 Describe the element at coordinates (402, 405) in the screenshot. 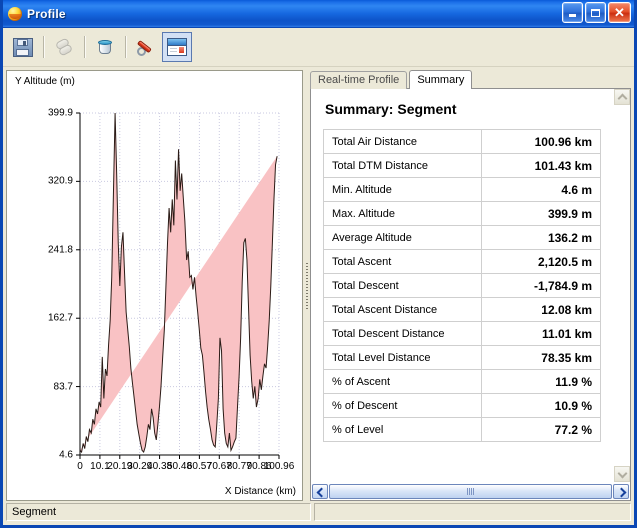

I see `row-label: % of Descent` at that location.